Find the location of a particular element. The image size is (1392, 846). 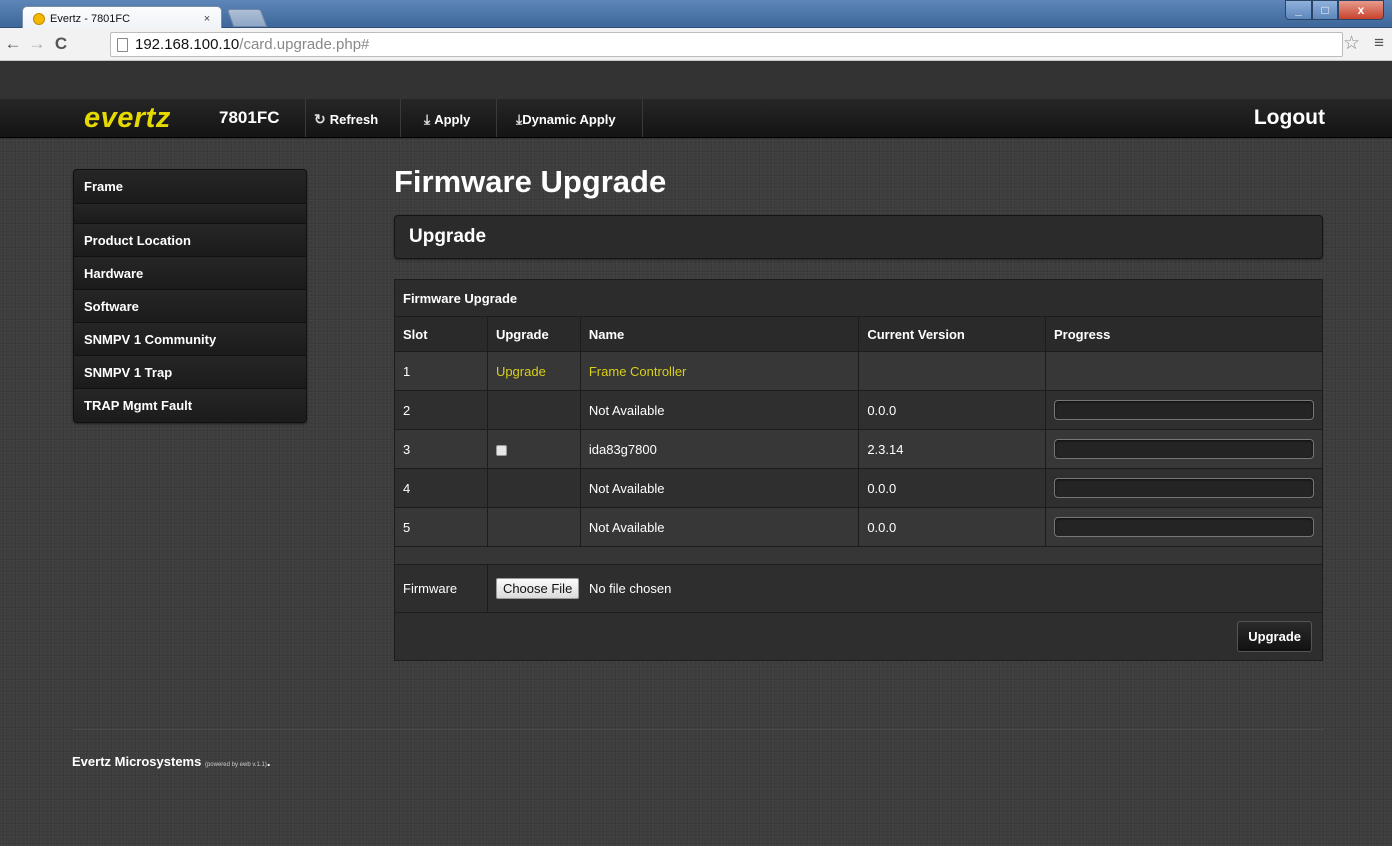

browser-tab: Evertz - 7801FC × is located at coordinates (122, 18).